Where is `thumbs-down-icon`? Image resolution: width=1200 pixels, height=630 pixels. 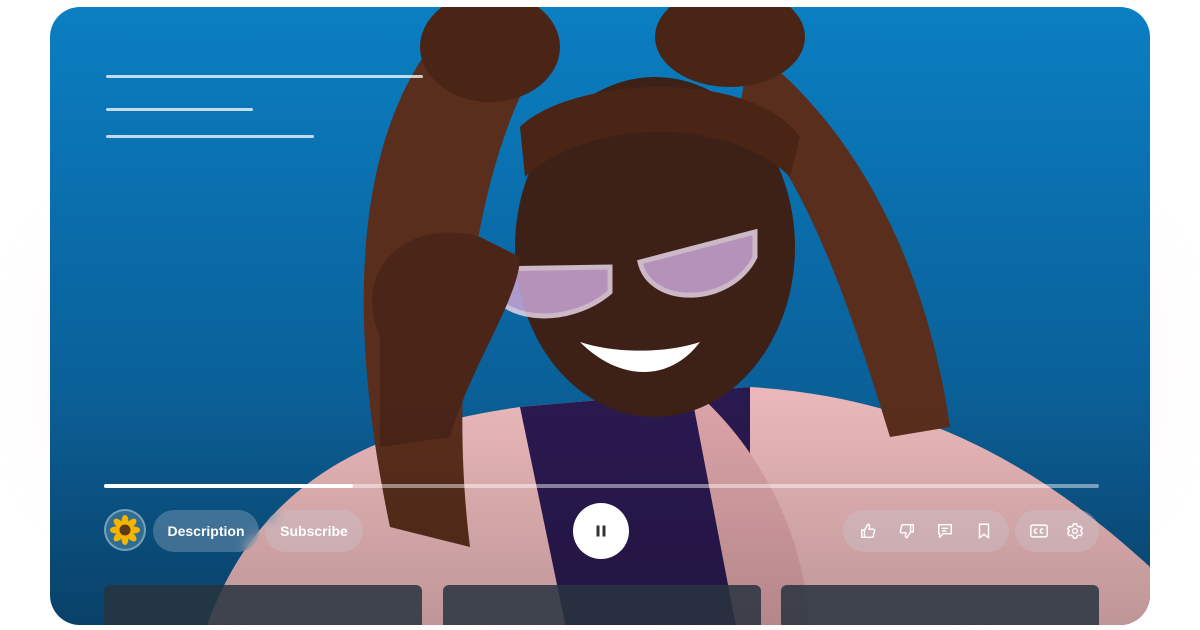
thumbs-down-icon is located at coordinates (906, 531).